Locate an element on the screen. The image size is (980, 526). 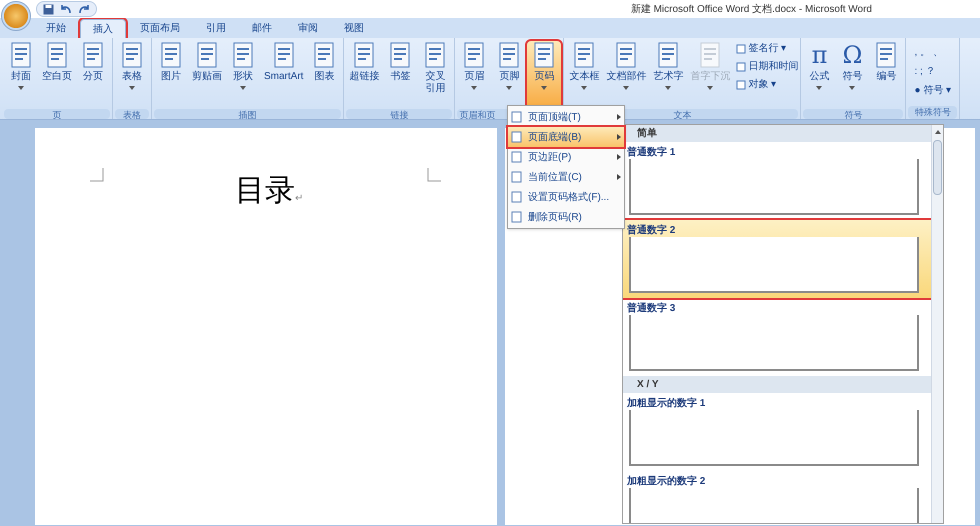
redo-icon is located at coordinates (84, 9).